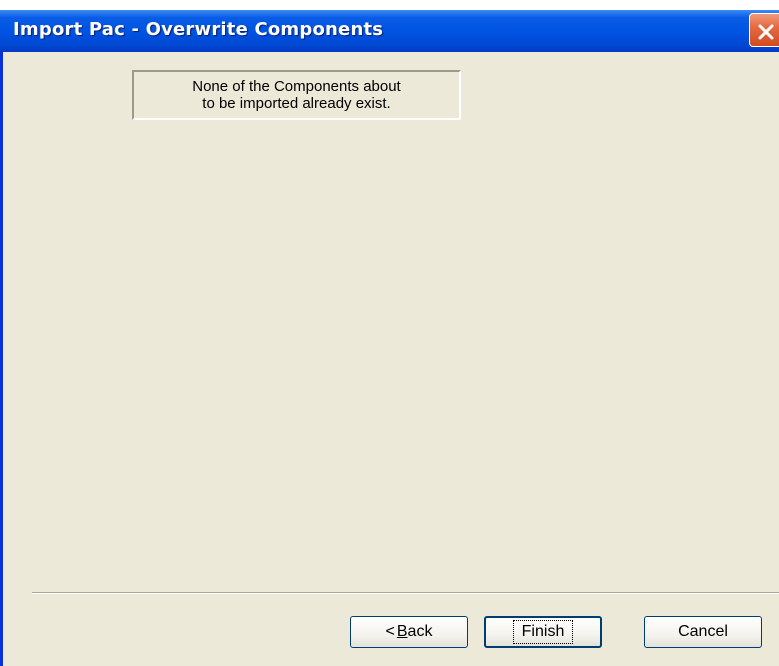 Image resolution: width=779 pixels, height=666 pixels. Describe the element at coordinates (420, 631) in the screenshot. I see `back-label-rest: ack` at that location.